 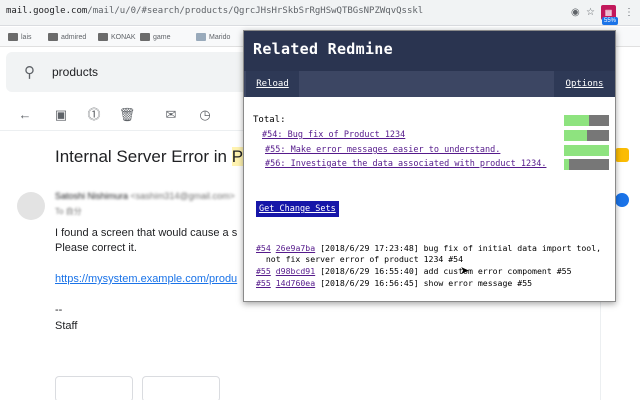 I want to click on back-arrow-icon: ←, so click(x=25, y=115).